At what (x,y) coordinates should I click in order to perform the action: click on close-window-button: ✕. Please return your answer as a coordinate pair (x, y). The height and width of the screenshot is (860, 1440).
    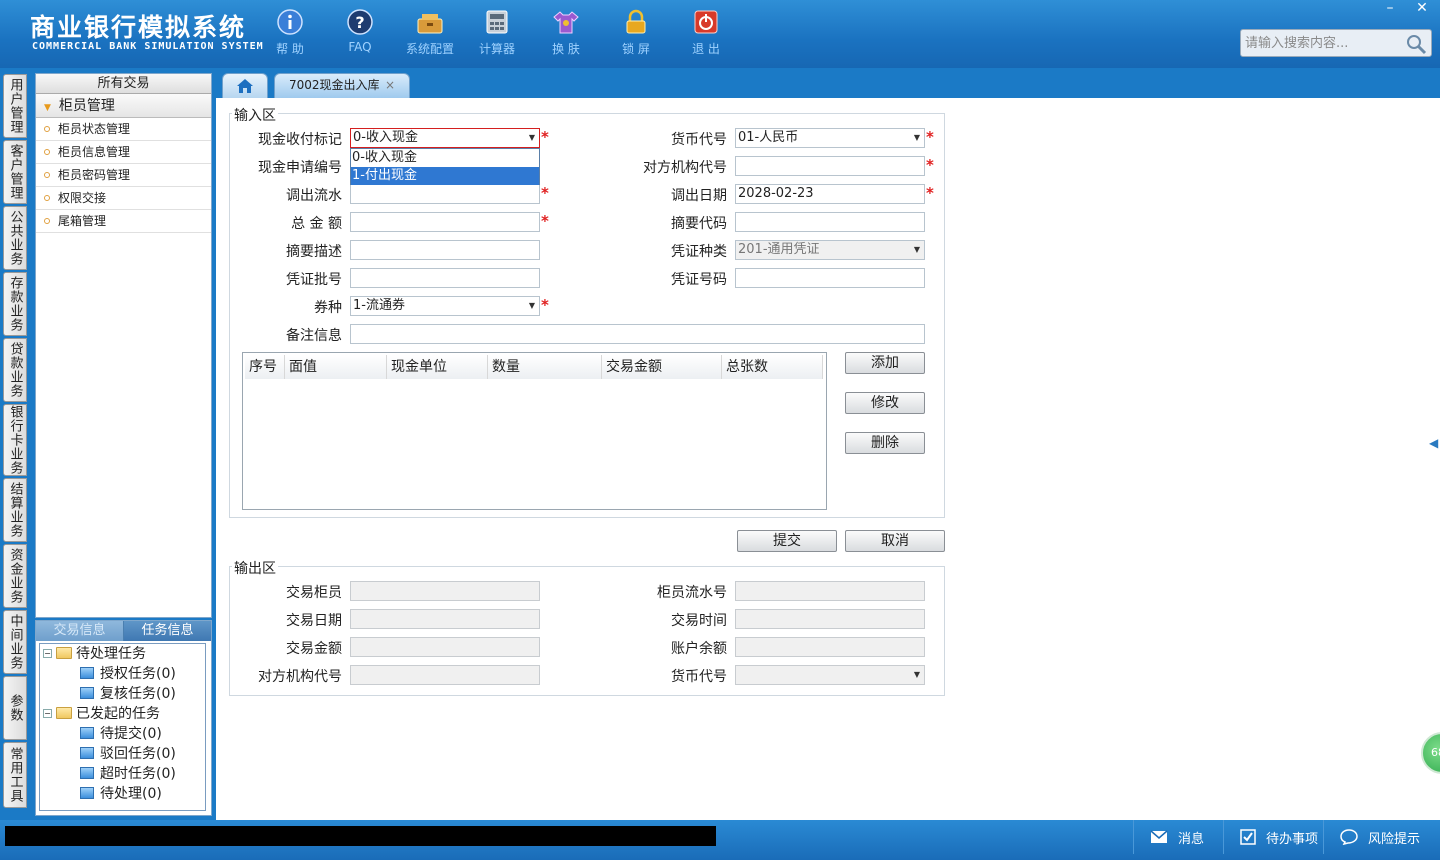
    Looking at the image, I should click on (1422, 9).